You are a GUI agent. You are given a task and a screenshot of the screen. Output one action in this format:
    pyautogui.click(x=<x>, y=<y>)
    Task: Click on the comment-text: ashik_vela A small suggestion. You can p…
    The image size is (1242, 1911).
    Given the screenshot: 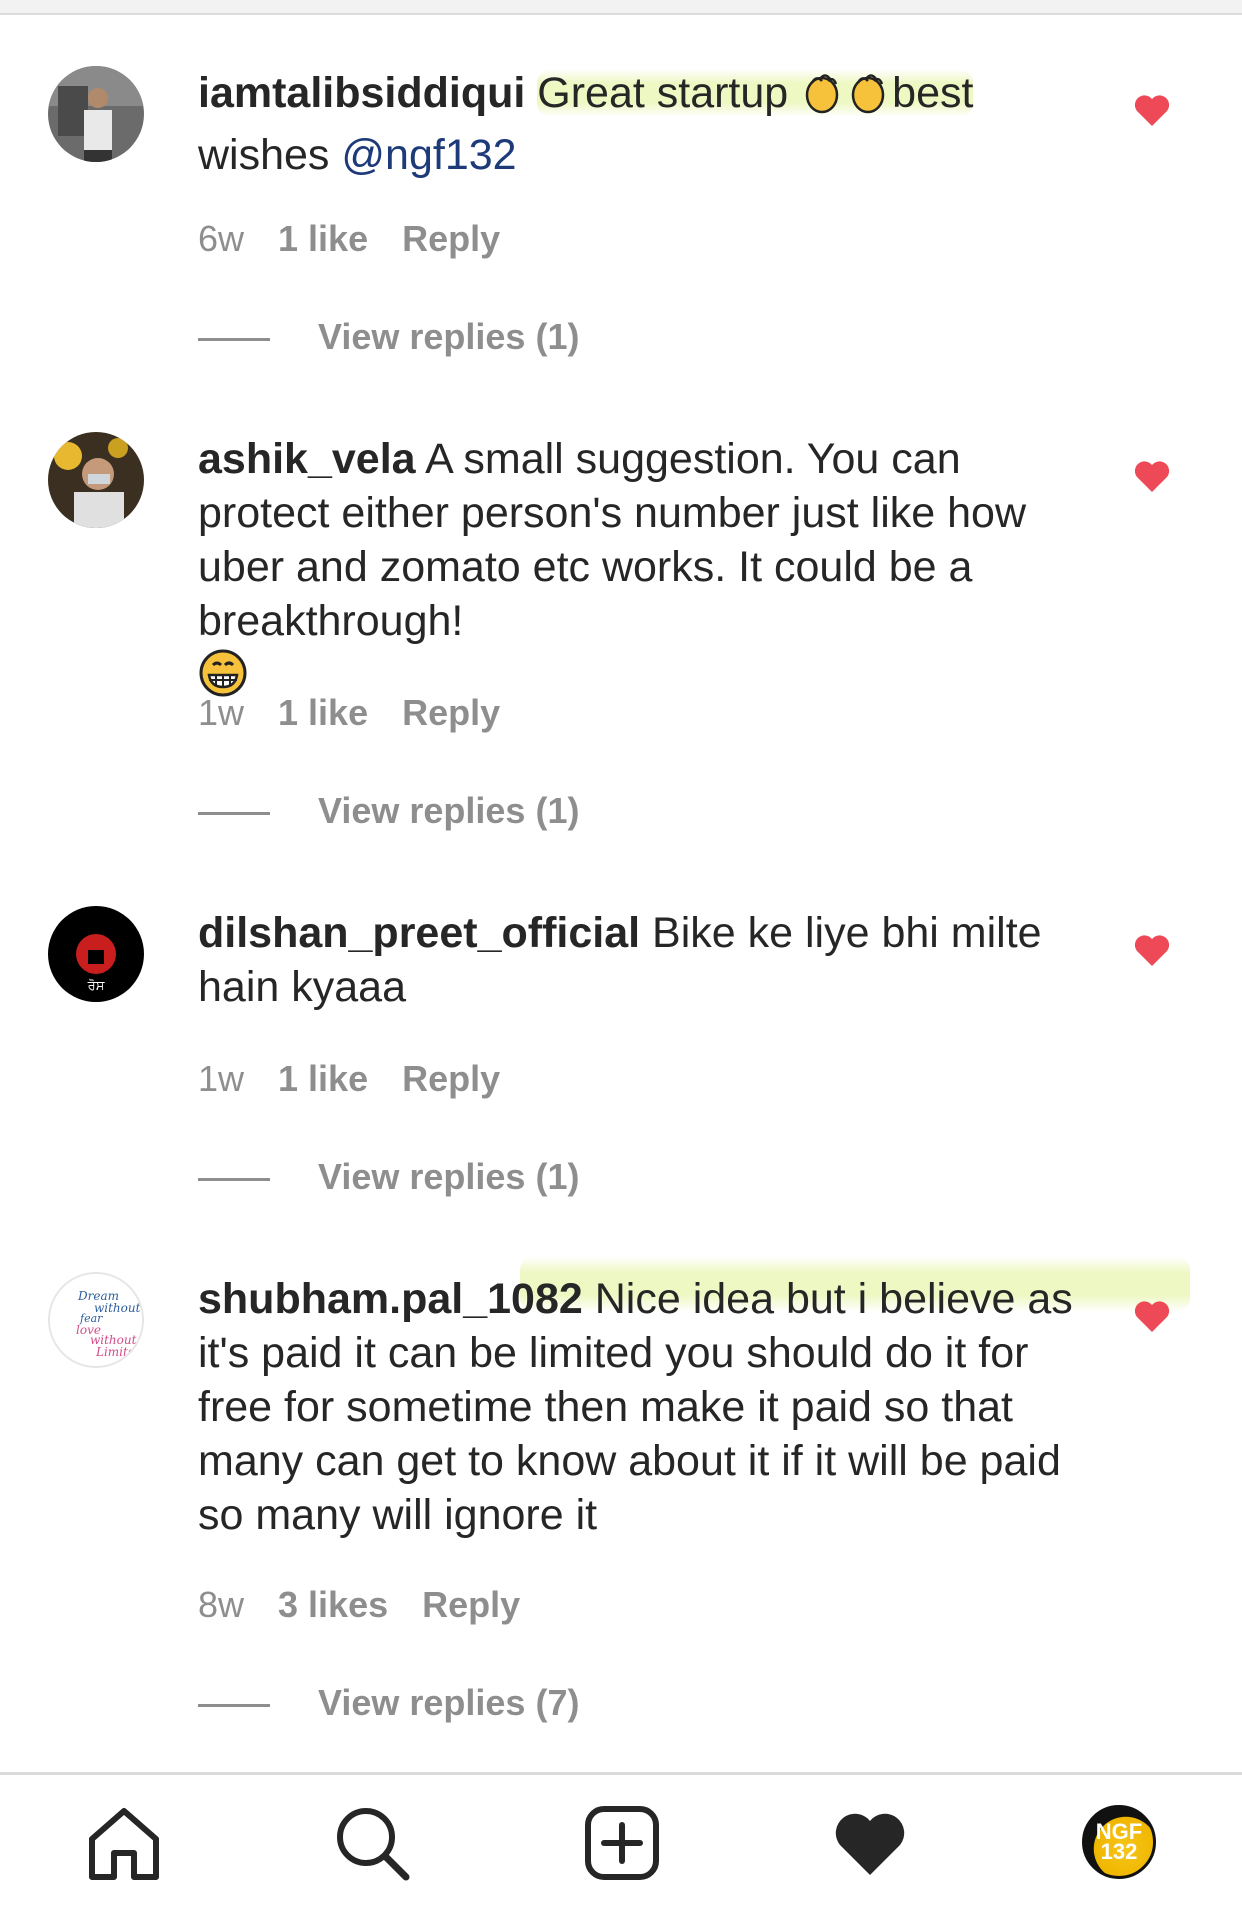 What is the action you would take?
    pyautogui.click(x=648, y=571)
    